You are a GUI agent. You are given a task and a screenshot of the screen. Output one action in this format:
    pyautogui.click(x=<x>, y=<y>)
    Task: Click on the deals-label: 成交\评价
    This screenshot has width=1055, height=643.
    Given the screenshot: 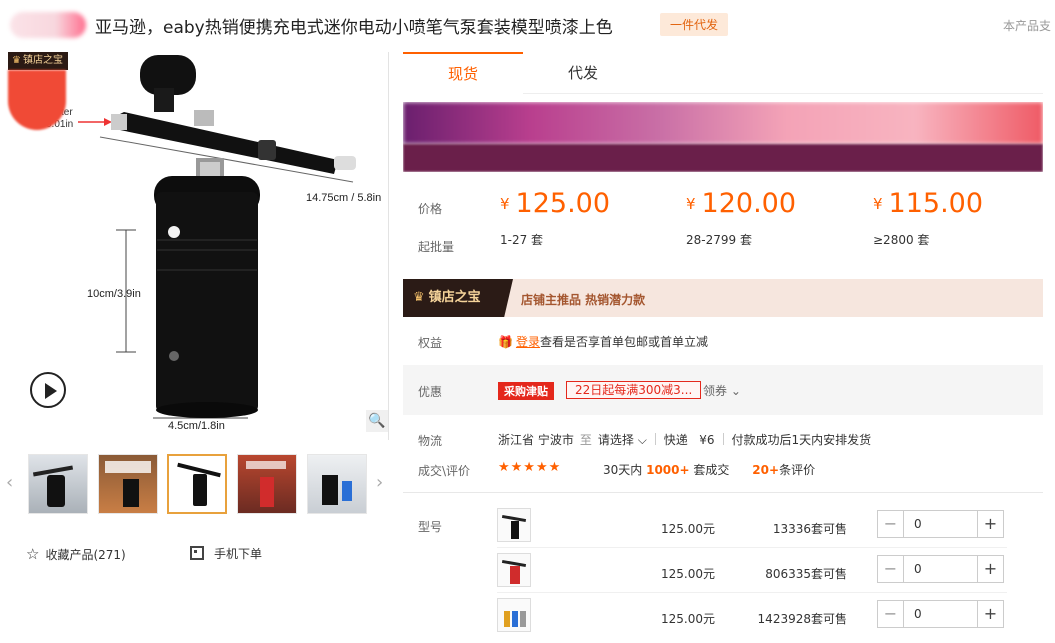 What is the action you would take?
    pyautogui.click(x=444, y=471)
    